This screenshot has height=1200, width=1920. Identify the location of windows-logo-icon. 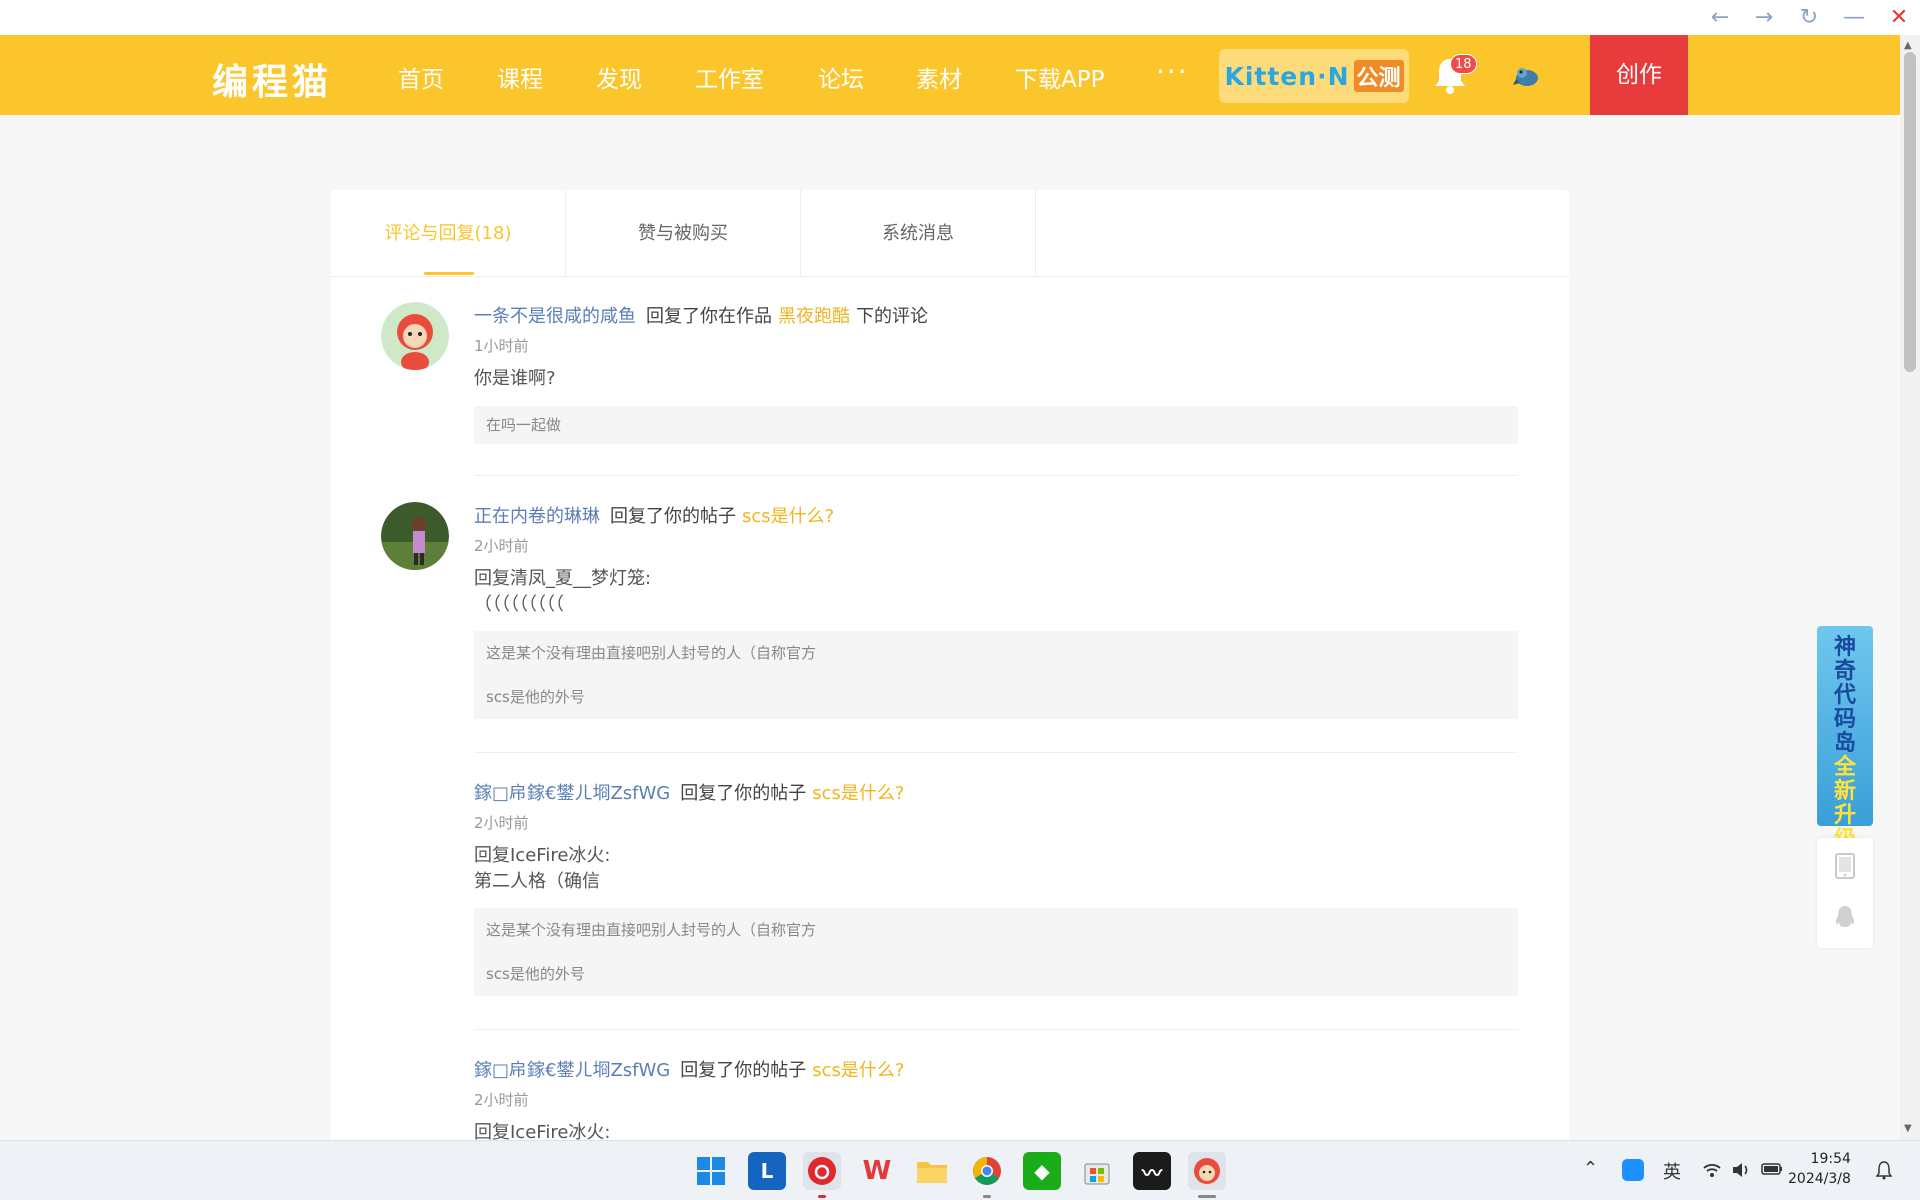
(711, 1171).